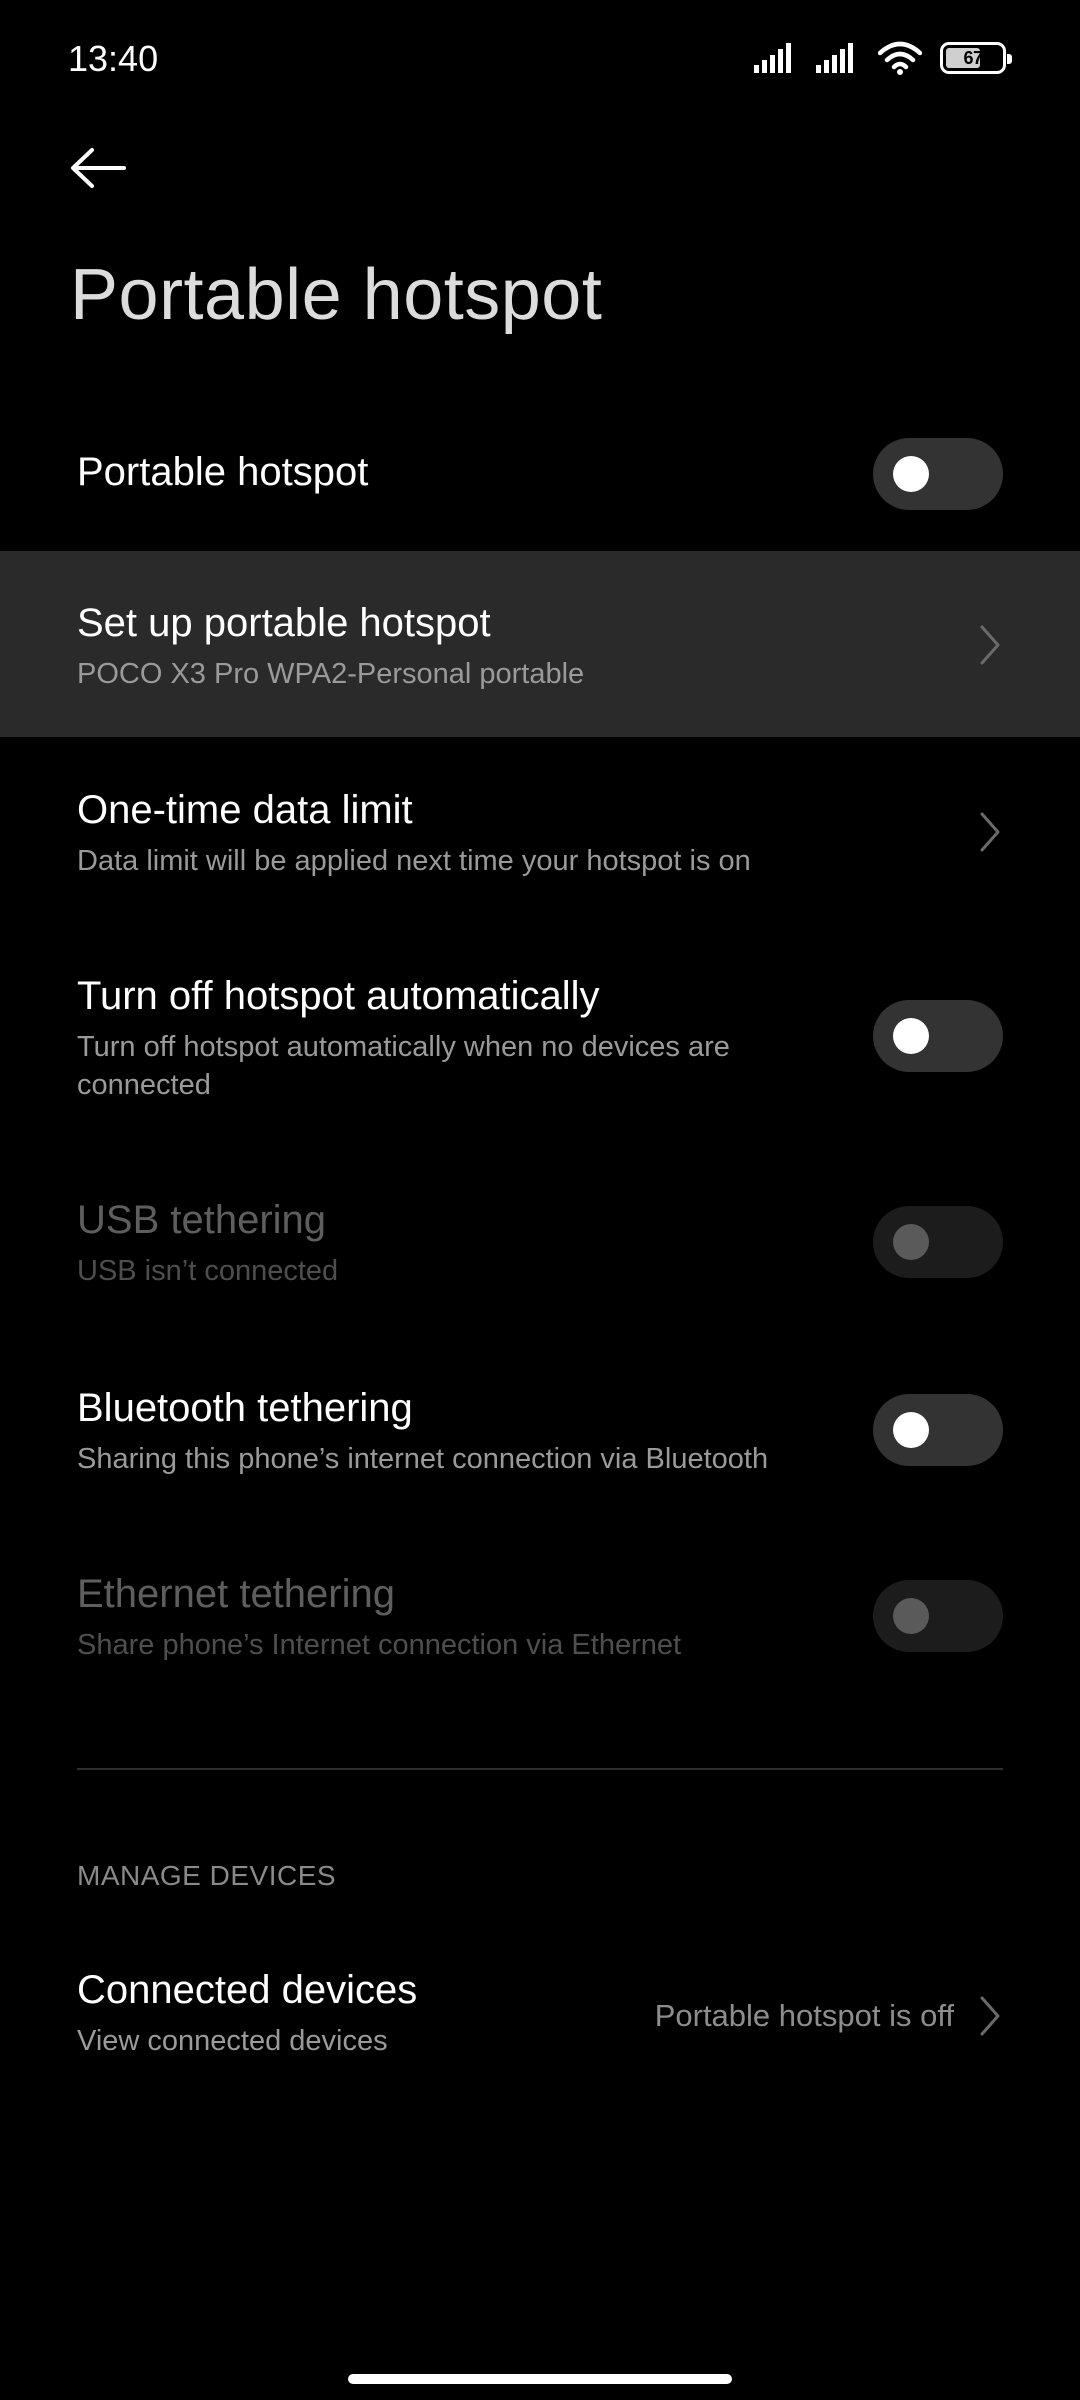 The image size is (1080, 2400). I want to click on status-bar: 13:40 67, so click(540, 60).